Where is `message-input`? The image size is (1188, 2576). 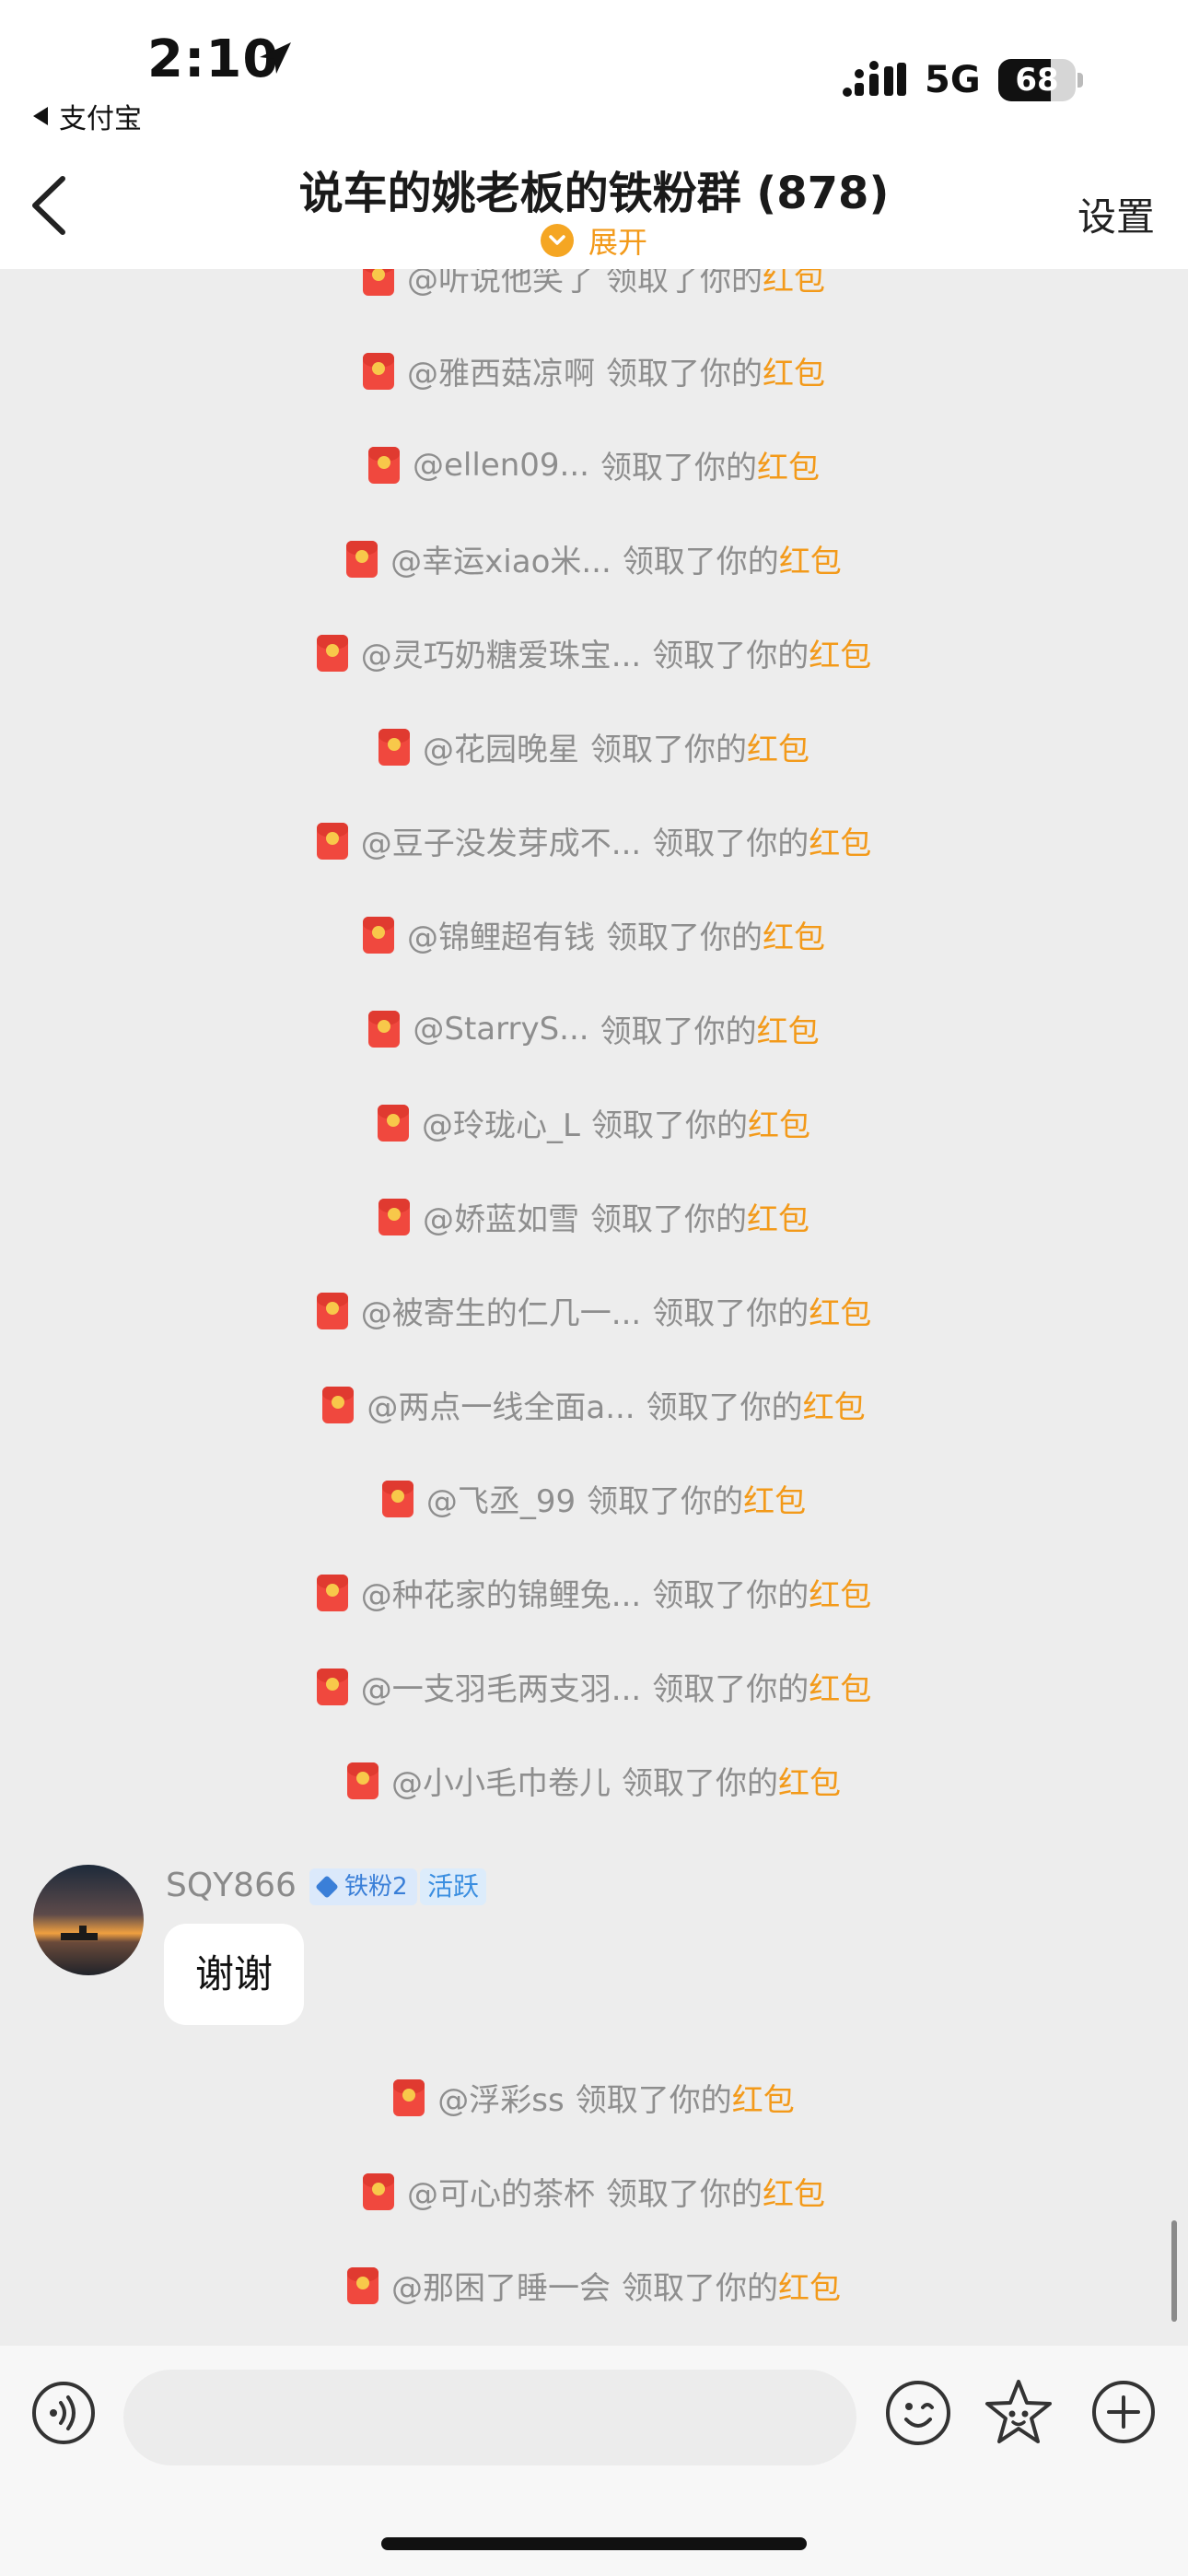 message-input is located at coordinates (490, 2417).